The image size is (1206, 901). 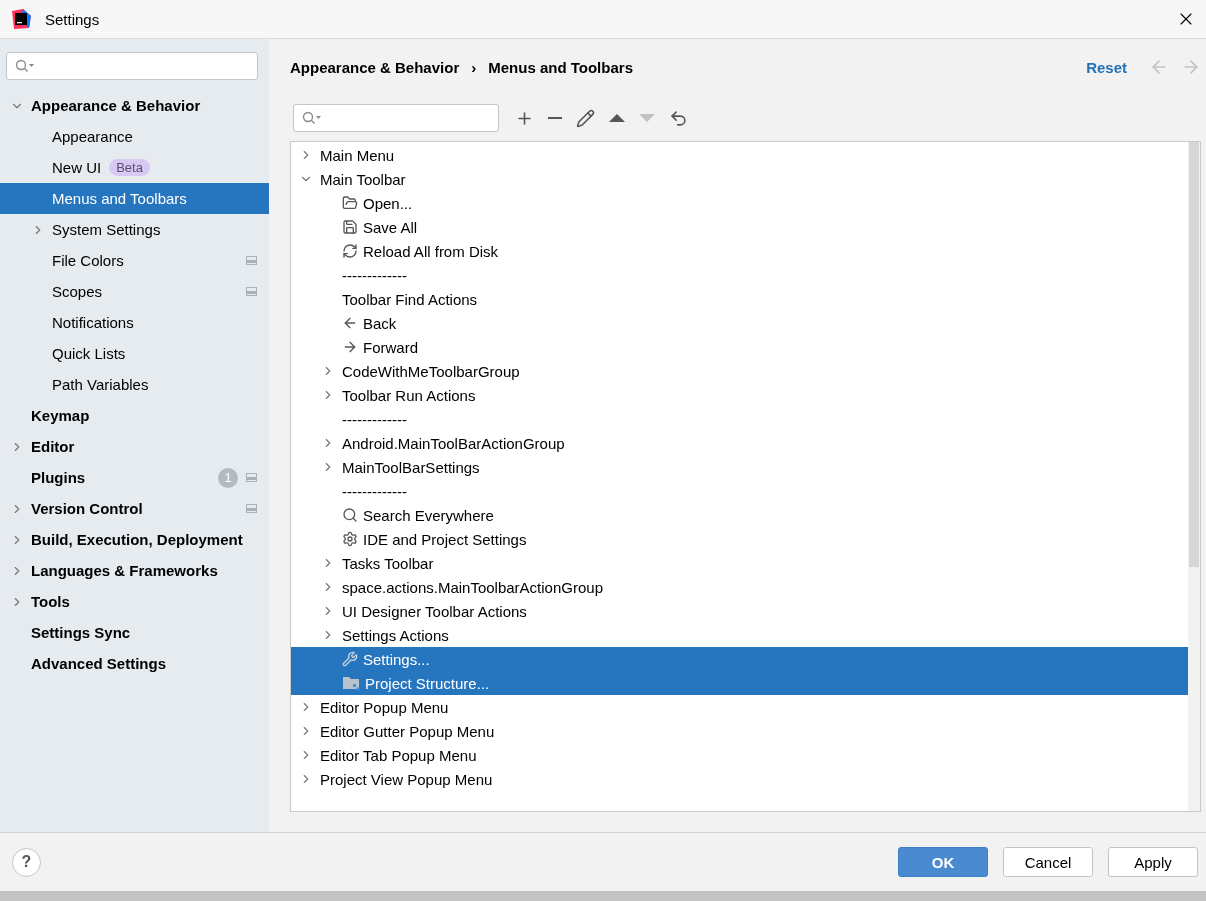 What do you see at coordinates (228, 477) in the screenshot?
I see `count-badge: 1` at bounding box center [228, 477].